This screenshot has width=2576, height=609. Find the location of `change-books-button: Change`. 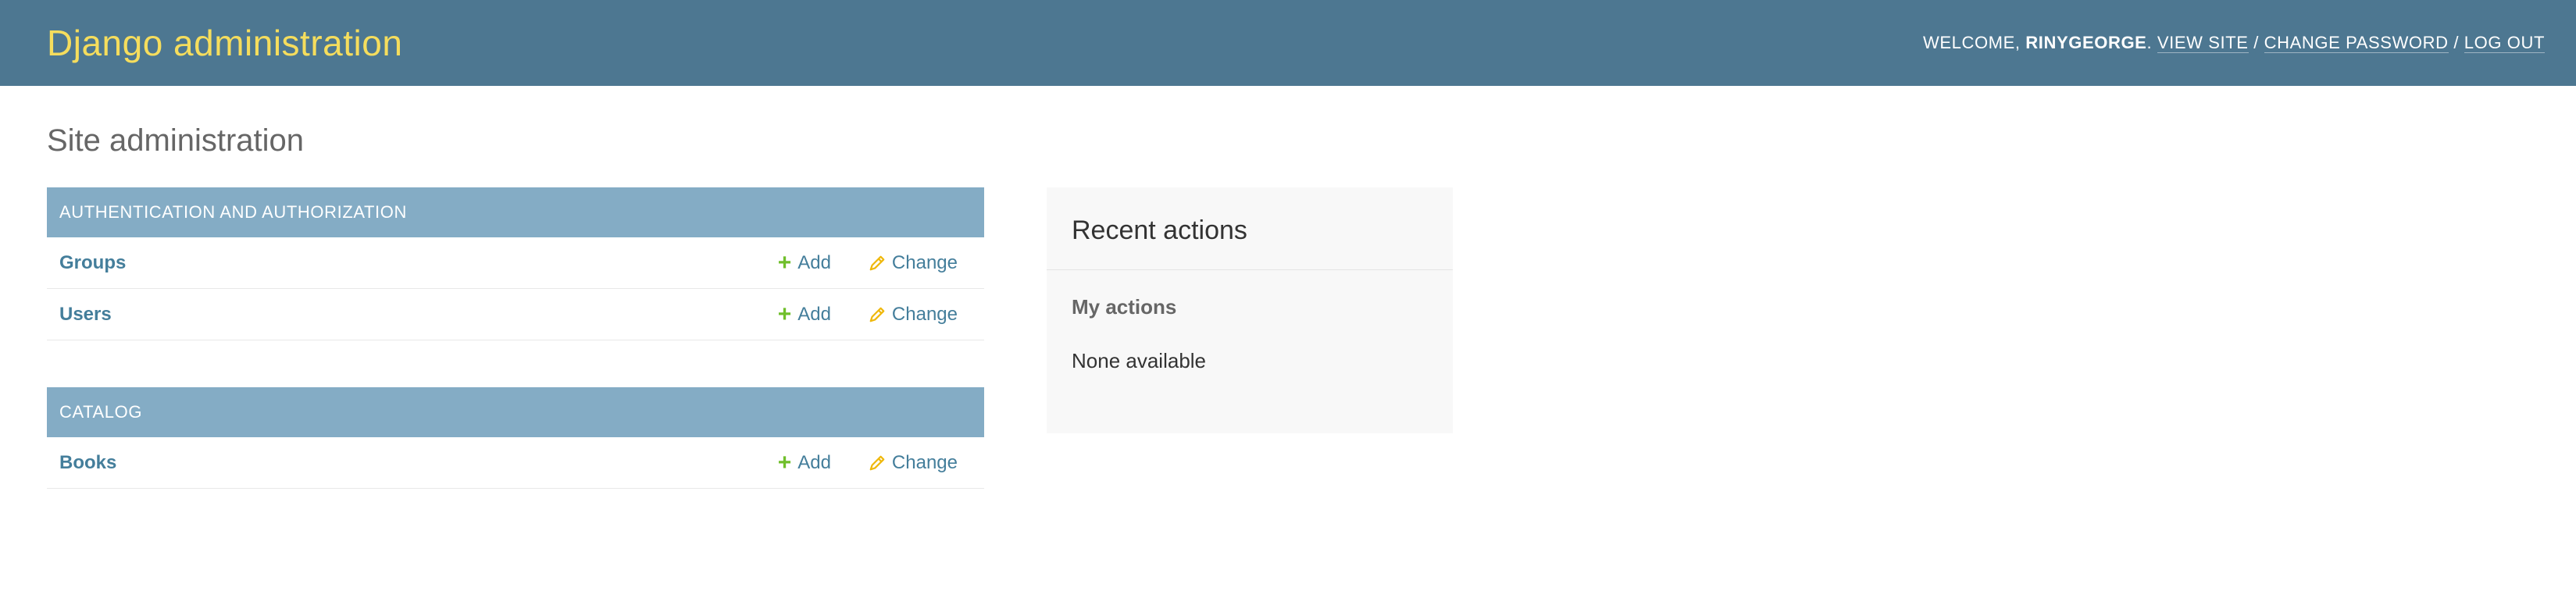

change-books-button: Change is located at coordinates (913, 463).